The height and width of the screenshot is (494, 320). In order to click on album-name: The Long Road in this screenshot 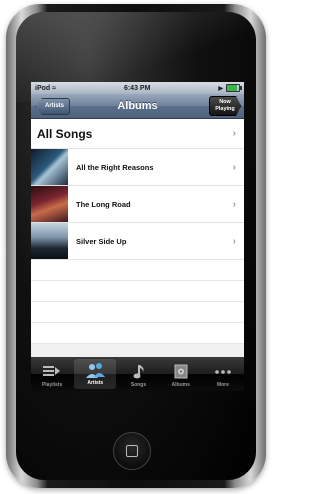, I will do `click(103, 204)`.